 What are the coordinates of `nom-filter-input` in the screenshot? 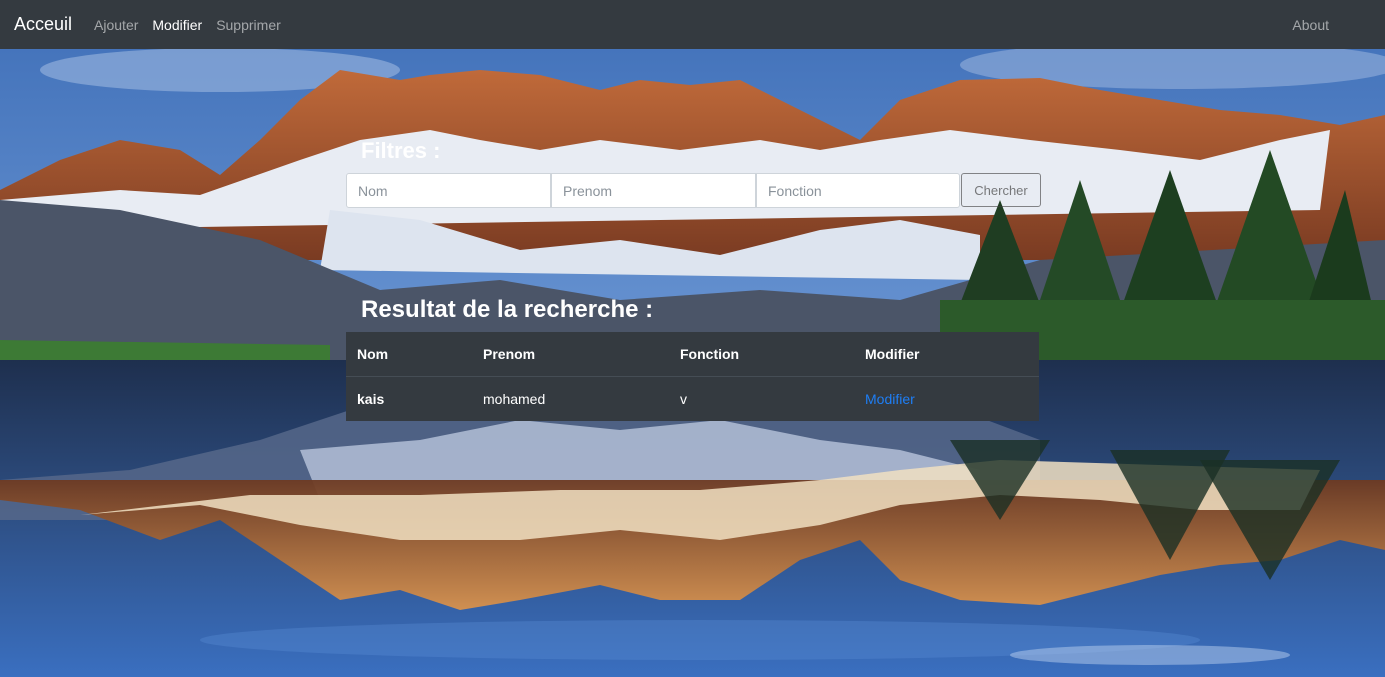 It's located at (448, 190).